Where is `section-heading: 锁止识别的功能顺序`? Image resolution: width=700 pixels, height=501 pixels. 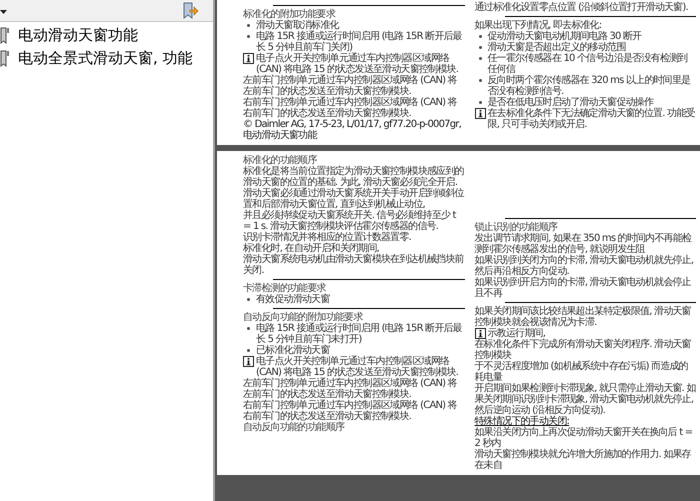 section-heading: 锁止识别的功能顺序 is located at coordinates (516, 227).